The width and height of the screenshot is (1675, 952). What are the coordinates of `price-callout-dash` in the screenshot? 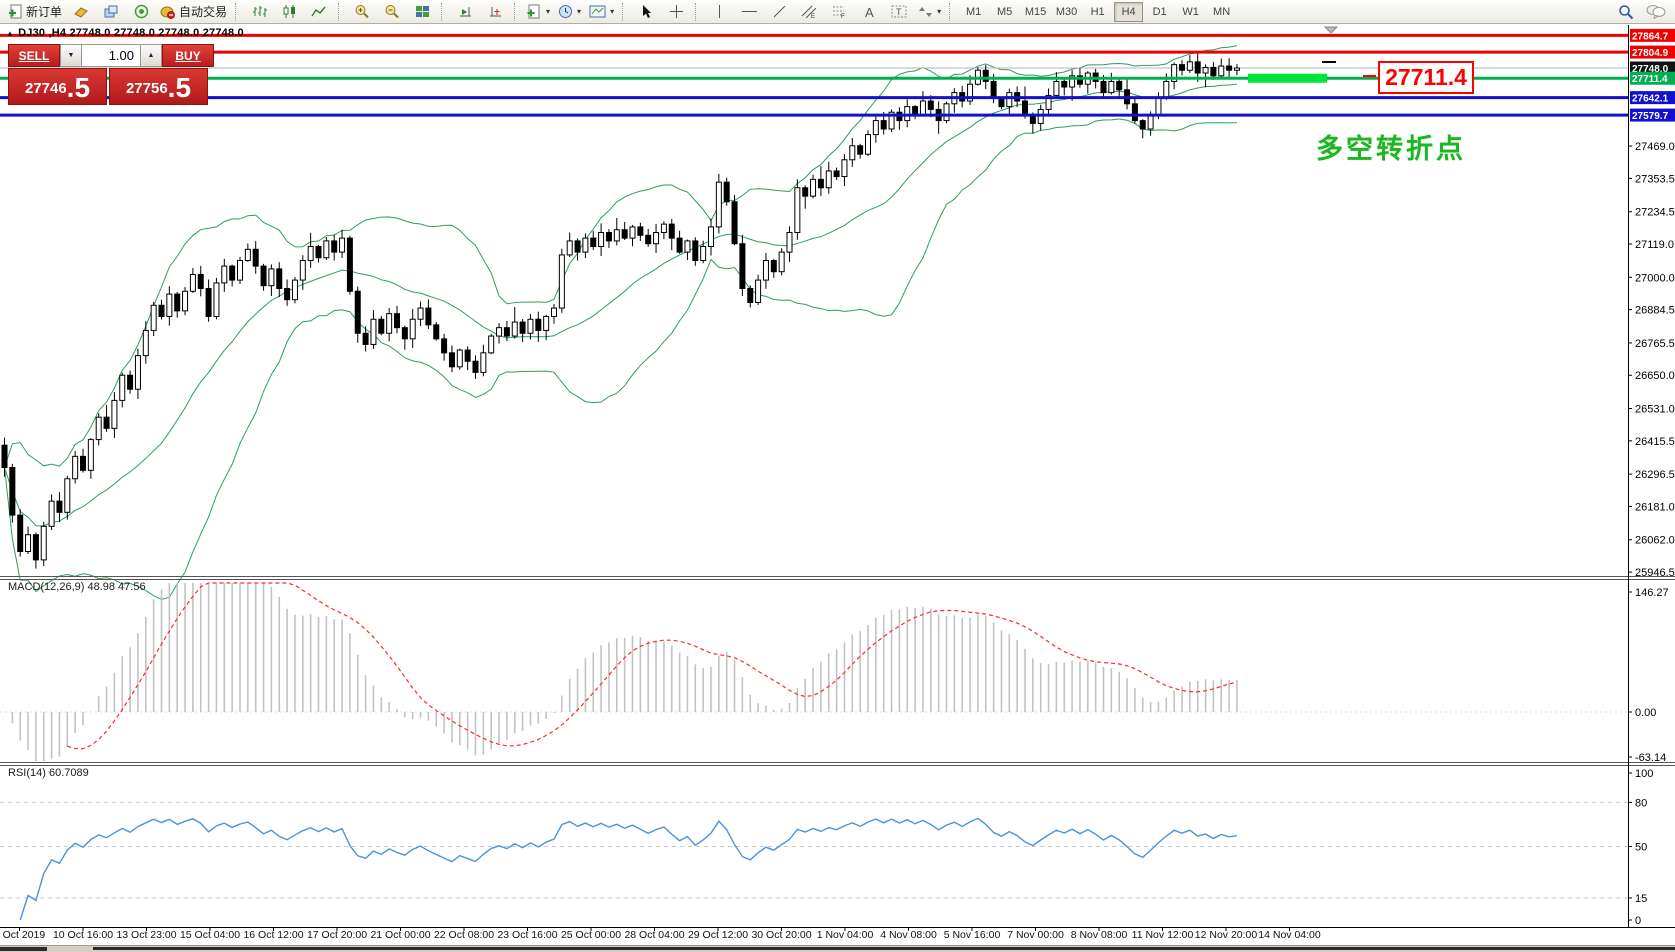 It's located at (1369, 76).